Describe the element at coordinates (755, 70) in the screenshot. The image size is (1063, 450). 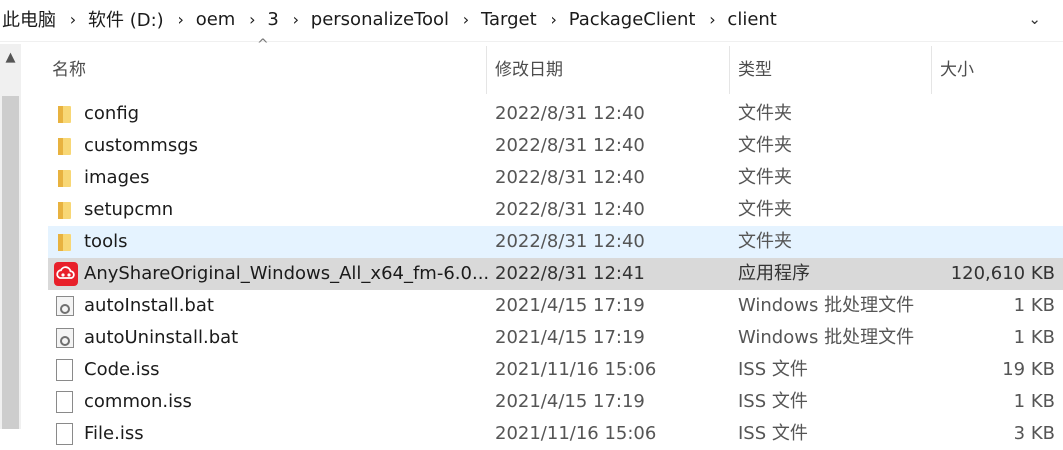
I see `column-header-label: 类型` at that location.